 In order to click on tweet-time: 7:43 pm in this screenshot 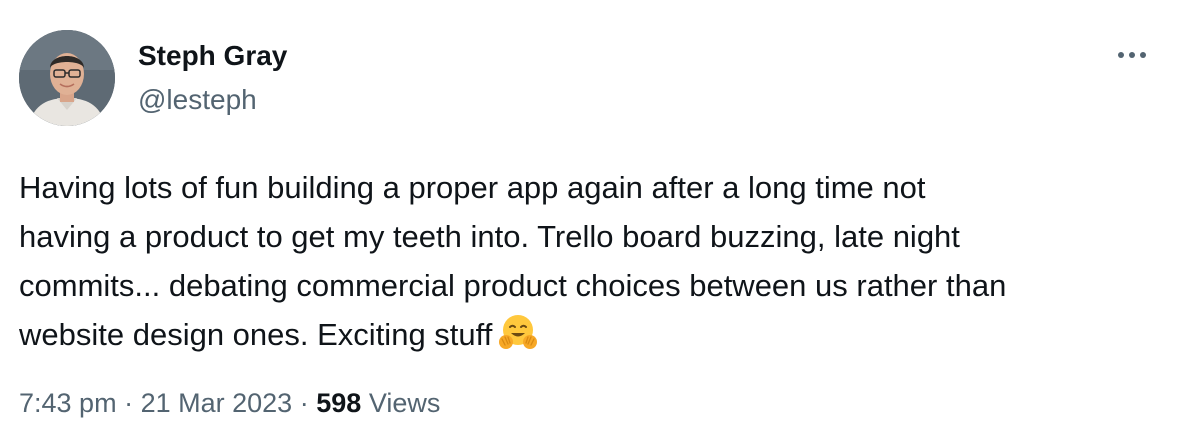, I will do `click(68, 403)`.